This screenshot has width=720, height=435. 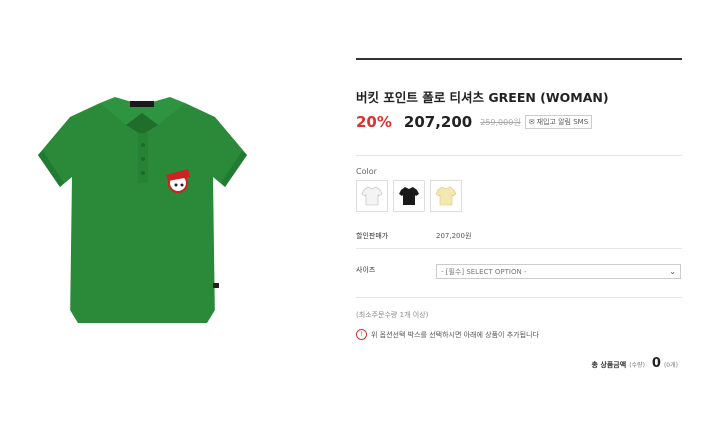 What do you see at coordinates (455, 334) in the screenshot?
I see `option-notice-text: 위 옵션선택 박스를 선택하시면 아래에 상품이 추가됩니다` at bounding box center [455, 334].